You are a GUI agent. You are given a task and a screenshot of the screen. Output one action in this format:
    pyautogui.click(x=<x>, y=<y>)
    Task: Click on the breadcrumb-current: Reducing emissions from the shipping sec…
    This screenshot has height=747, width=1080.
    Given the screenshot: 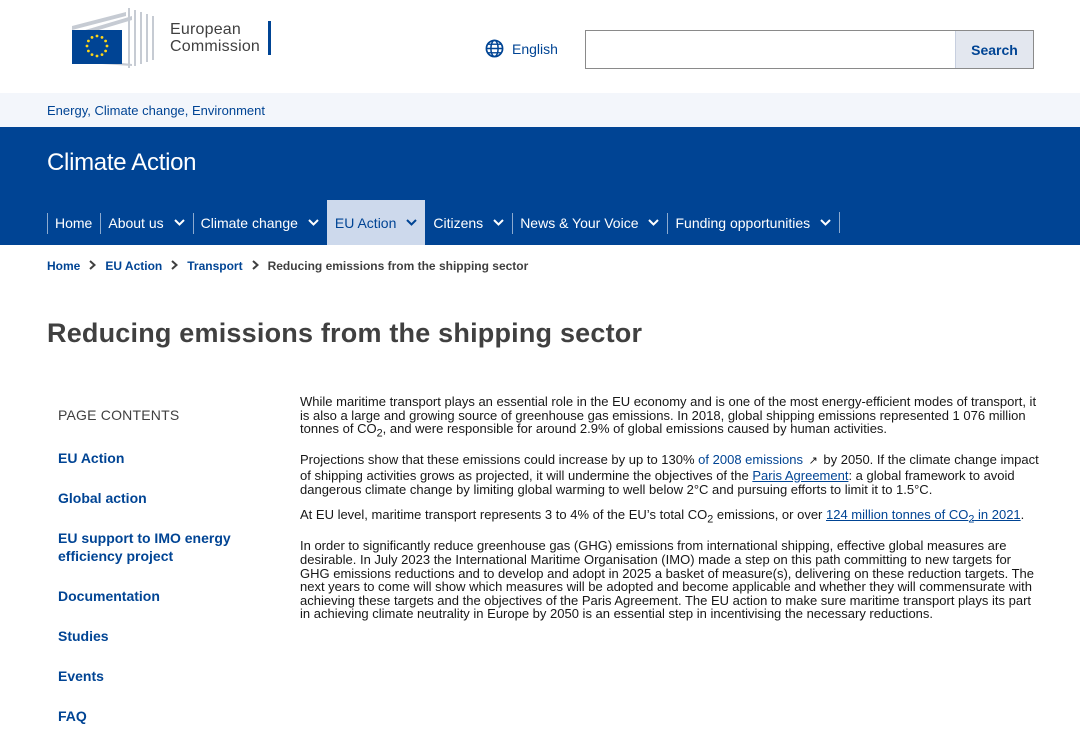 What is the action you would take?
    pyautogui.click(x=398, y=266)
    